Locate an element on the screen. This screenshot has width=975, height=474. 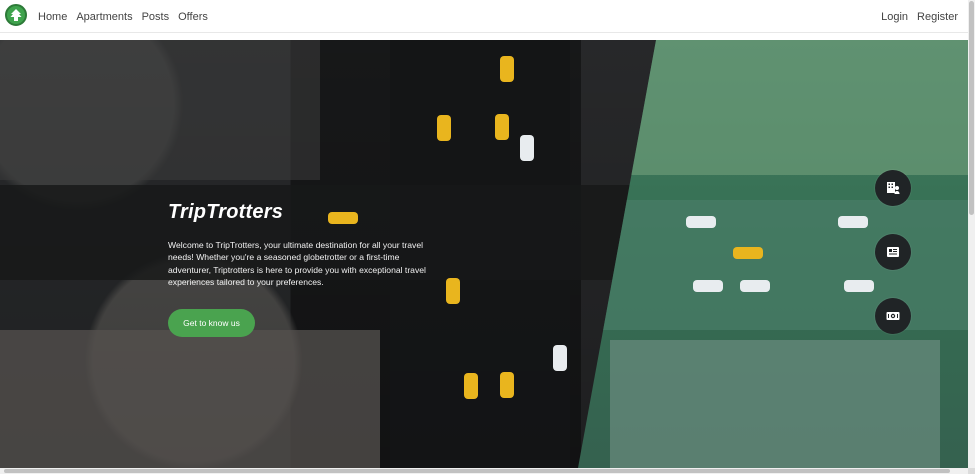
offers-action-button is located at coordinates (893, 316).